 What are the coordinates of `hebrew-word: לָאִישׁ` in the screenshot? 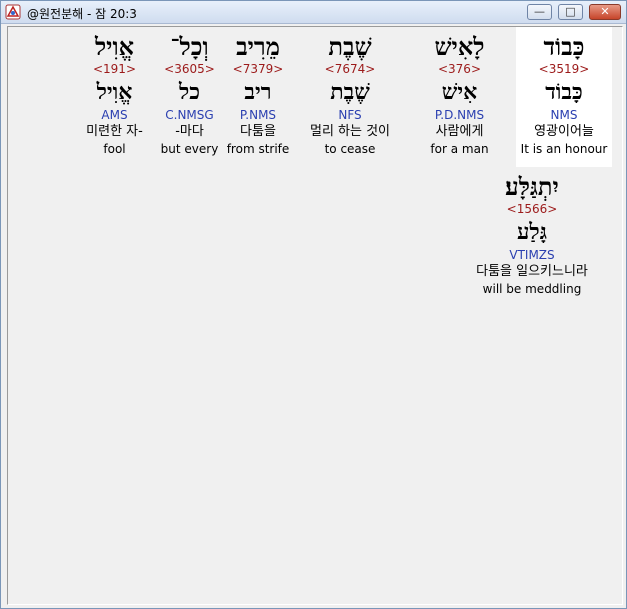 It's located at (459, 46).